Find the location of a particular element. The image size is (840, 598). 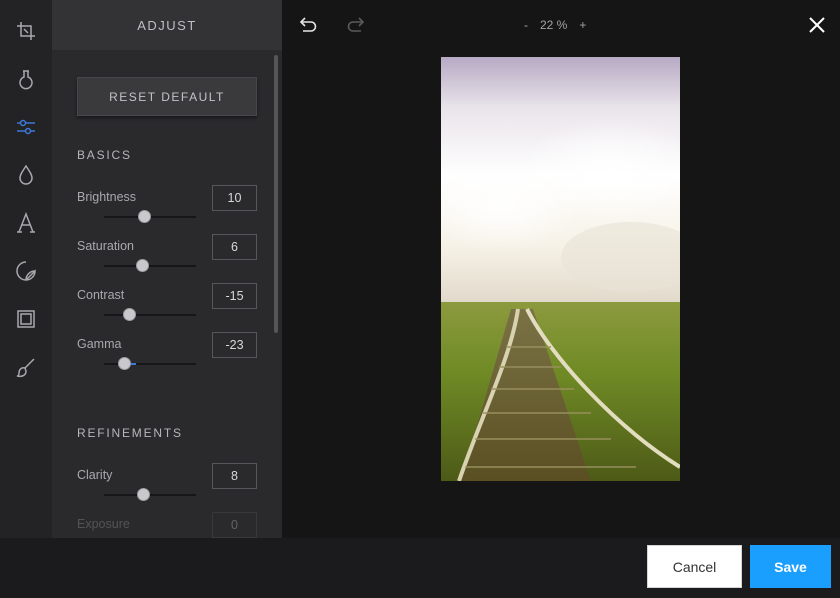

section-title-basics: BASICS is located at coordinates (104, 155).